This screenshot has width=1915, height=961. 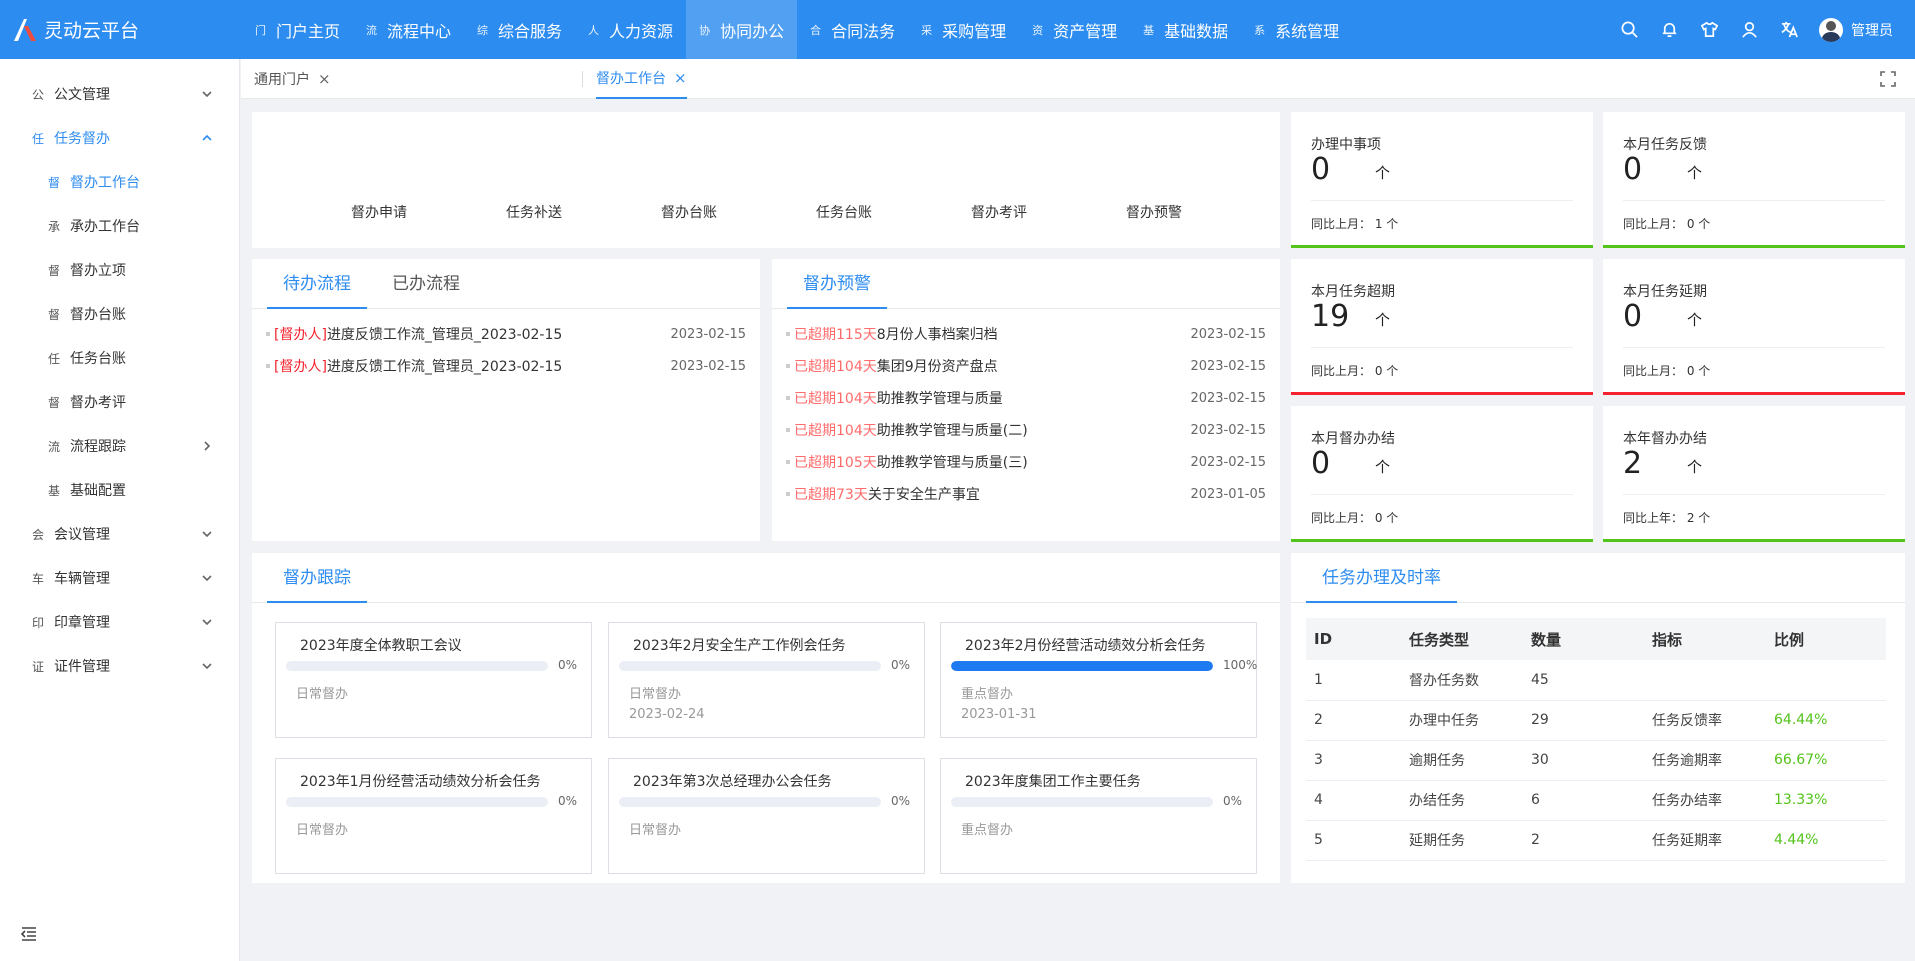 What do you see at coordinates (426, 284) in the screenshot?
I see `tab-done-process: 已办流程` at bounding box center [426, 284].